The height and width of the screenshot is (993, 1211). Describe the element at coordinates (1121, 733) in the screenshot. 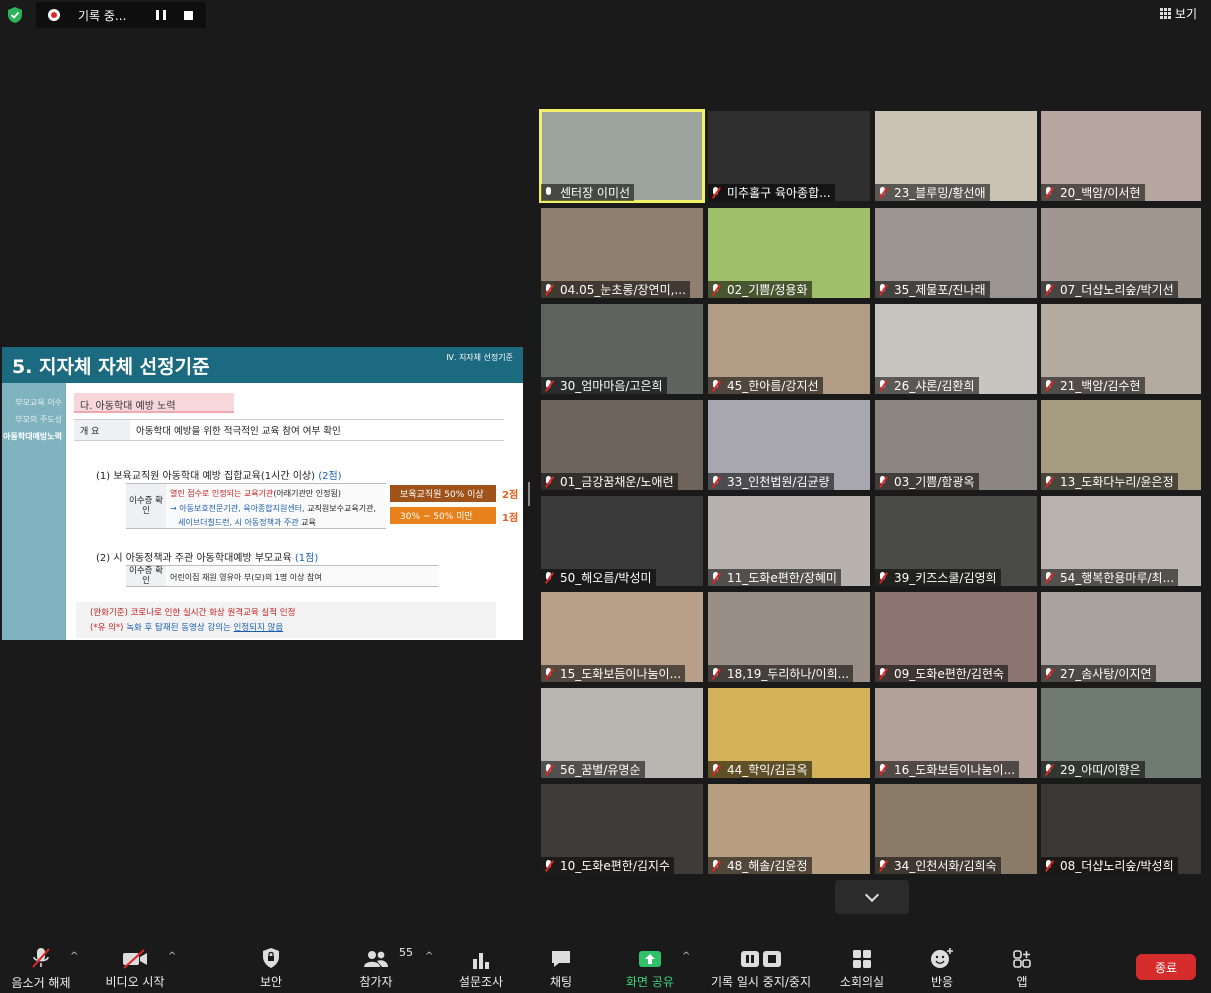

I see `participant-tile: 29_아띠/이향은` at that location.